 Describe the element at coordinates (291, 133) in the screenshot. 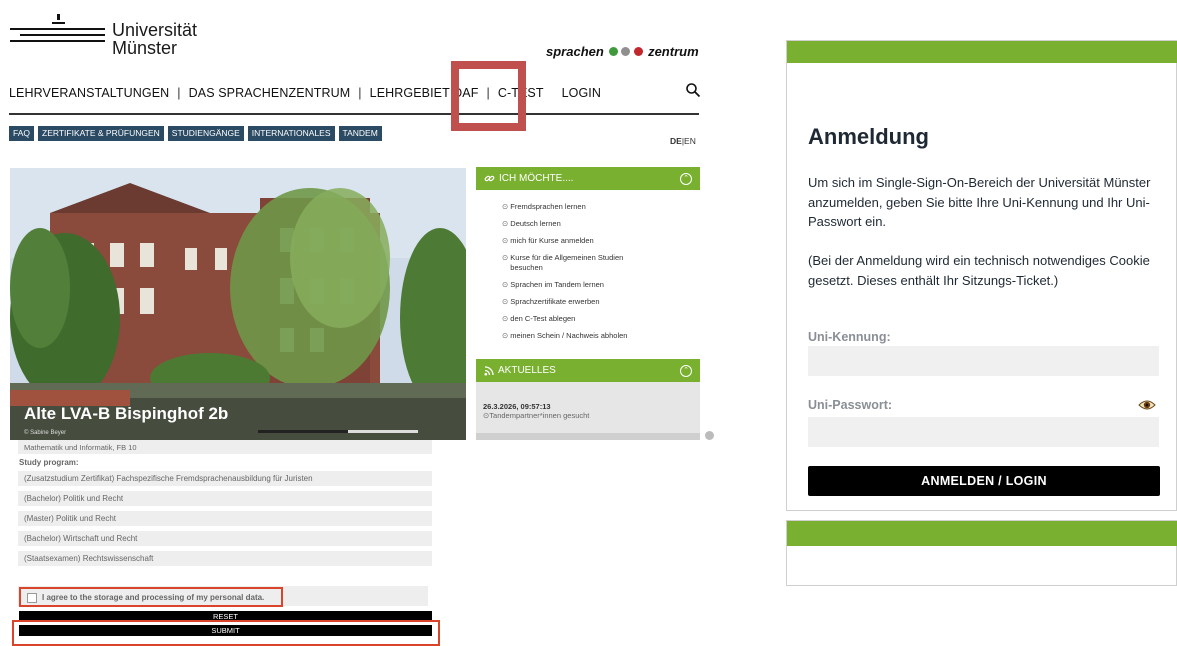

I see `subnav-internationales: INTERNATIONALES` at that location.